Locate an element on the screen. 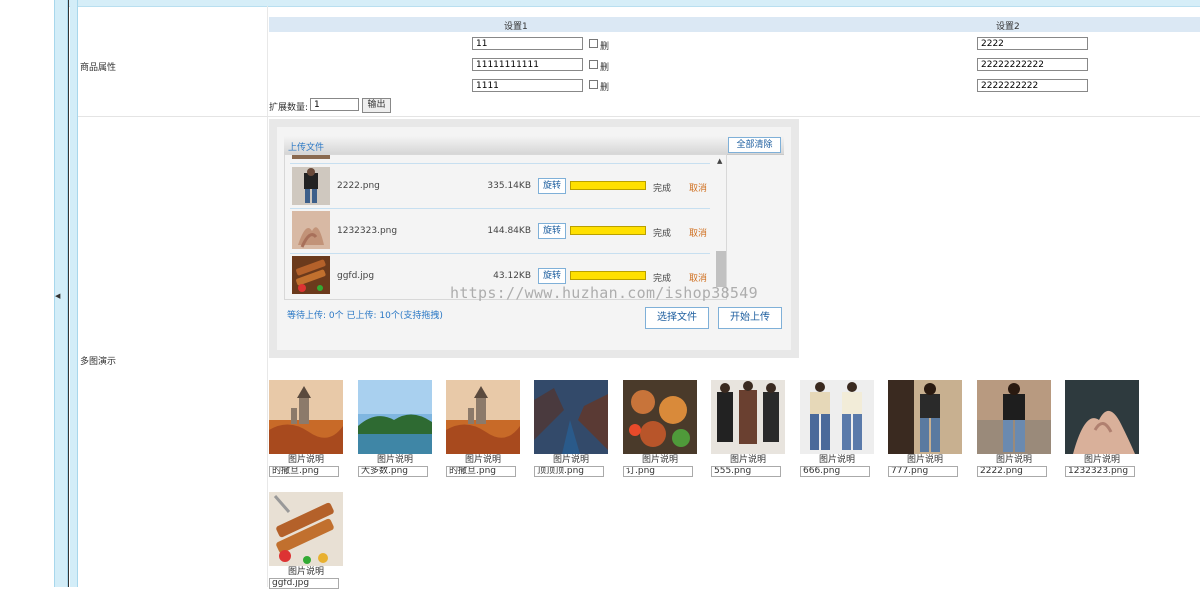  setting1-input: 11111111111 is located at coordinates (527, 64).